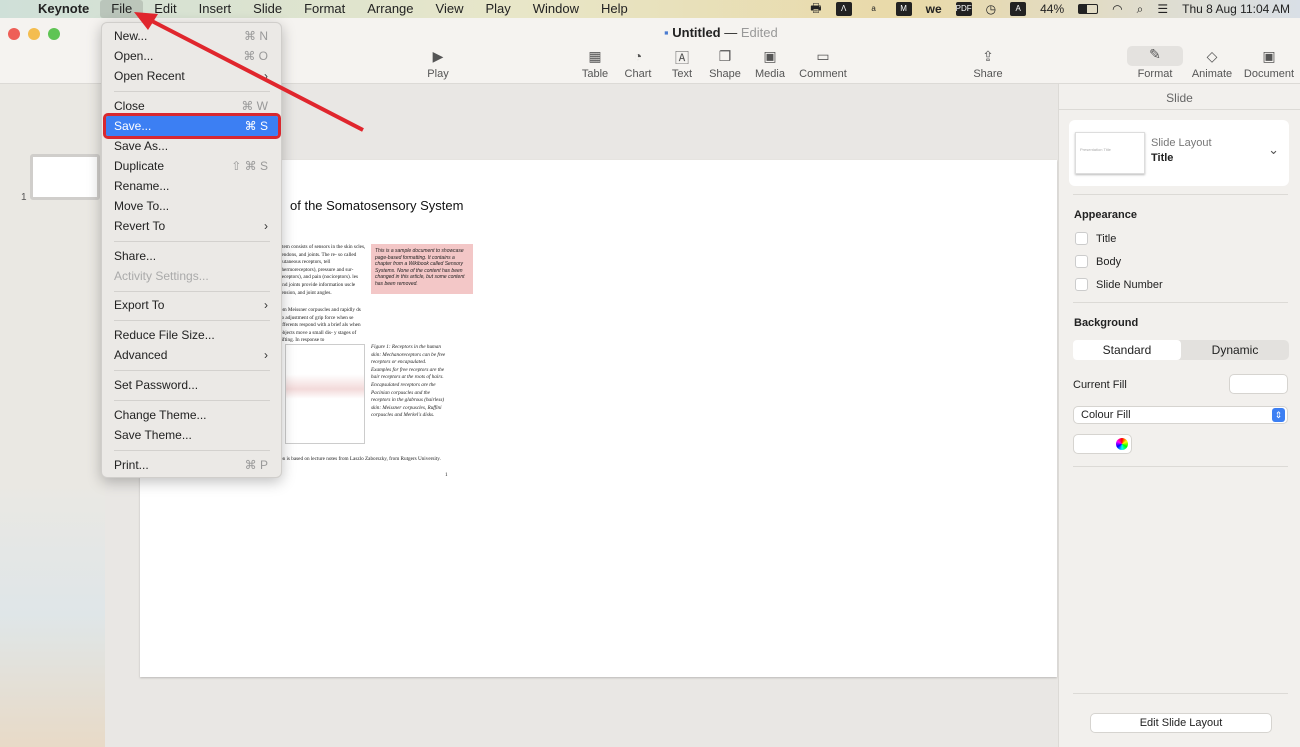  What do you see at coordinates (254, 74) in the screenshot?
I see `arrow-line` at bounding box center [254, 74].